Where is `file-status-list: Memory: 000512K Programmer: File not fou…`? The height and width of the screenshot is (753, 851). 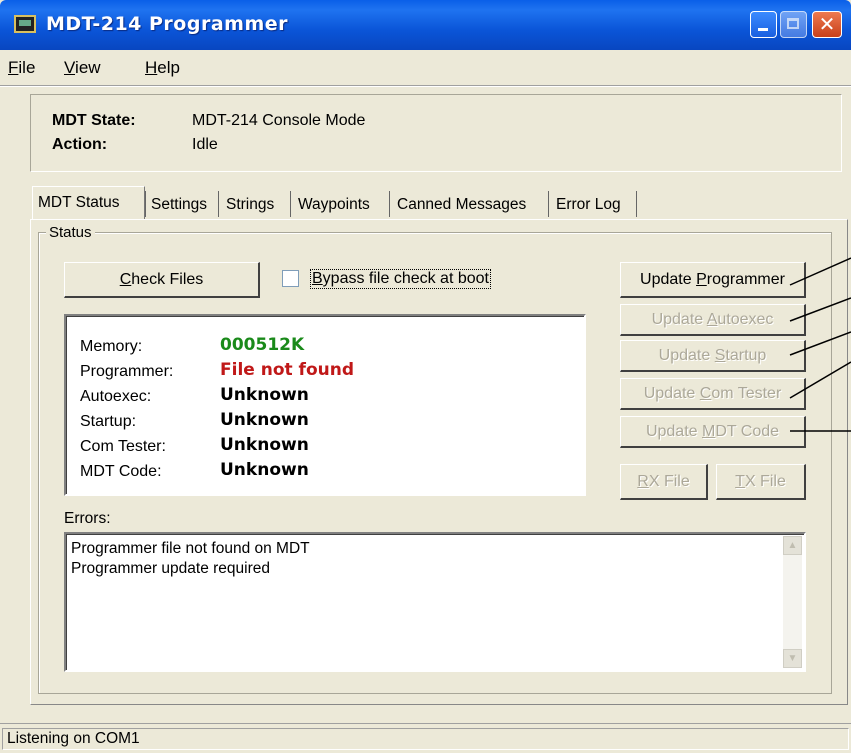 file-status-list: Memory: 000512K Programmer: File not fou… is located at coordinates (325, 405).